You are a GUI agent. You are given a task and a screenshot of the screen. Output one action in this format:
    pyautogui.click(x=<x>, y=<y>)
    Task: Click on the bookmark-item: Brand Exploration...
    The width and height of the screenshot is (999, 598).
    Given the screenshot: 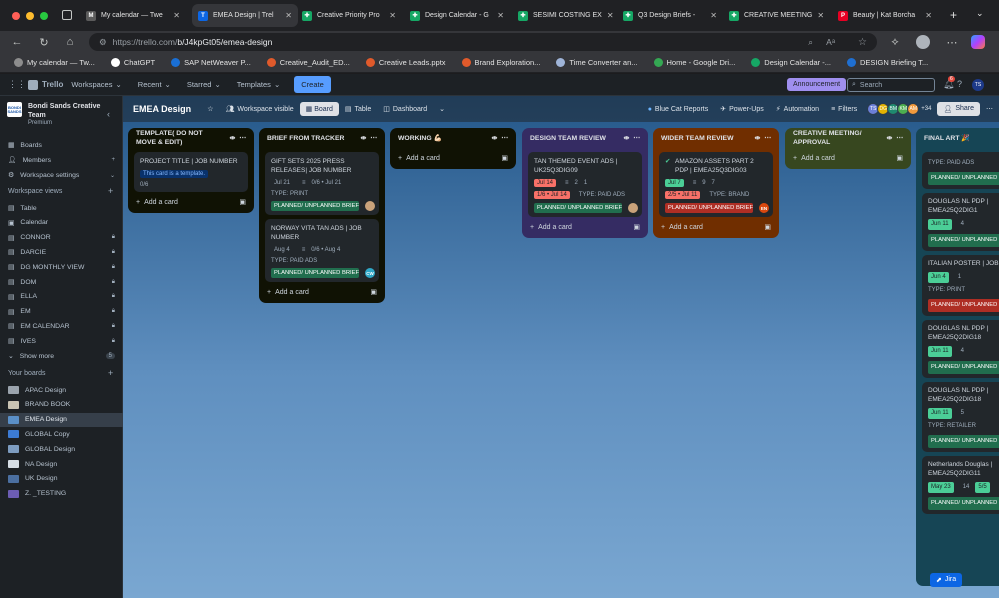 What is the action you would take?
    pyautogui.click(x=501, y=62)
    